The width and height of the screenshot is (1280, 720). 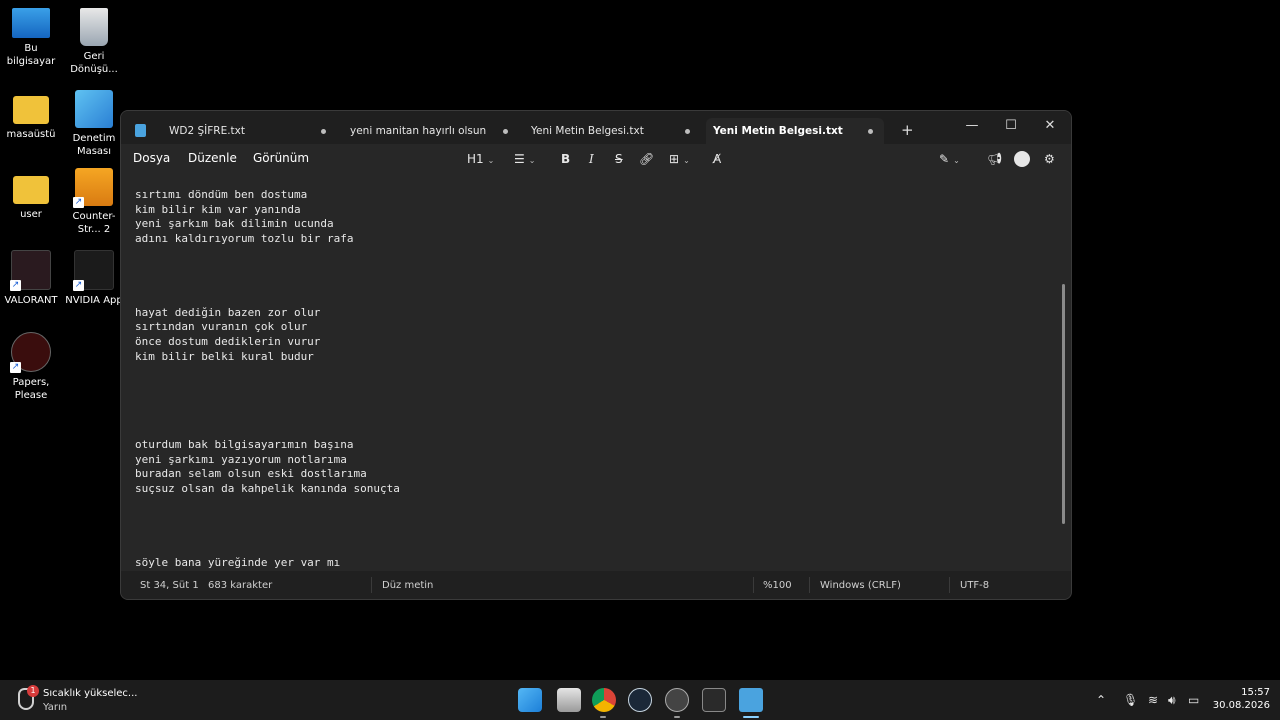 What do you see at coordinates (530, 700) in the screenshot?
I see `start-icon` at bounding box center [530, 700].